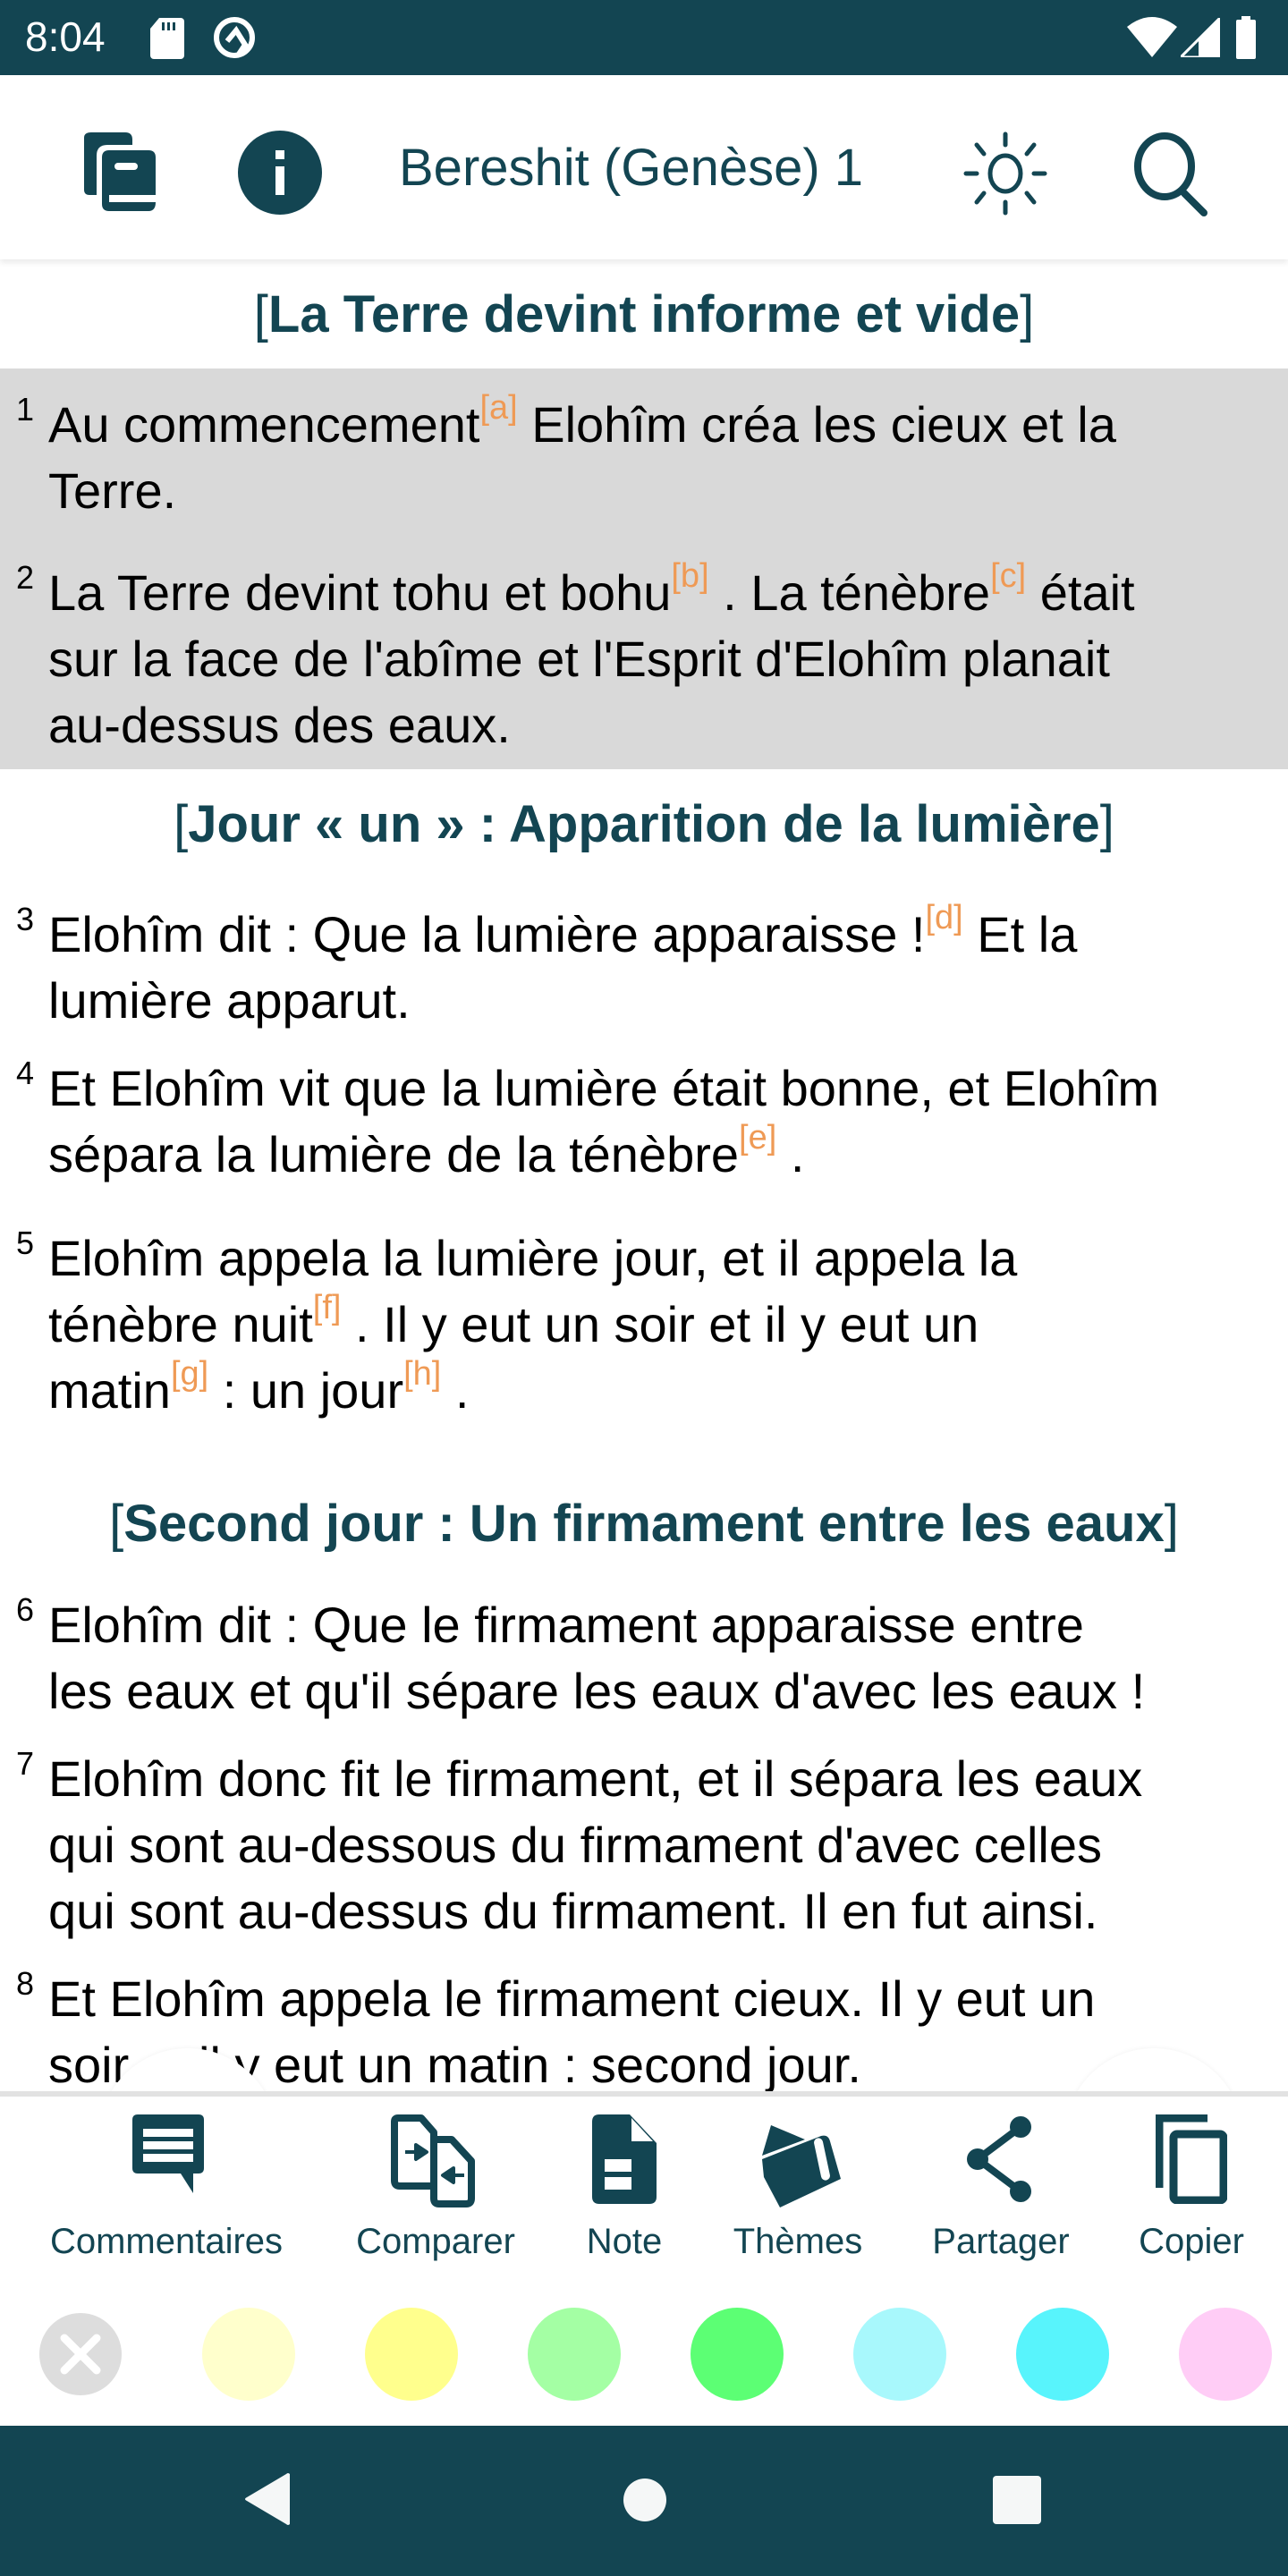 This screenshot has height=2576, width=1288. I want to click on compare-icon, so click(435, 2160).